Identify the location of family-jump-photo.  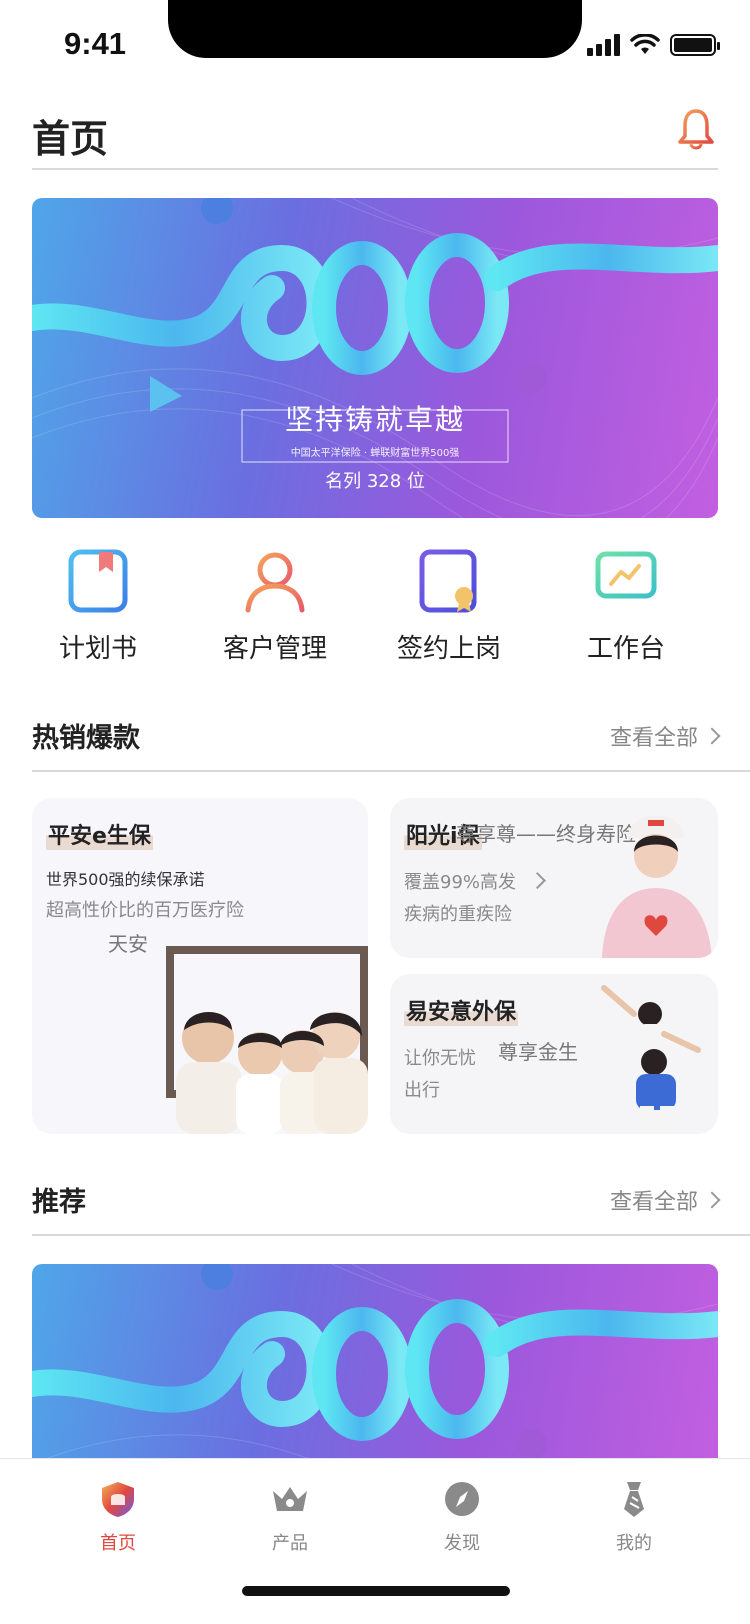
(651, 1059).